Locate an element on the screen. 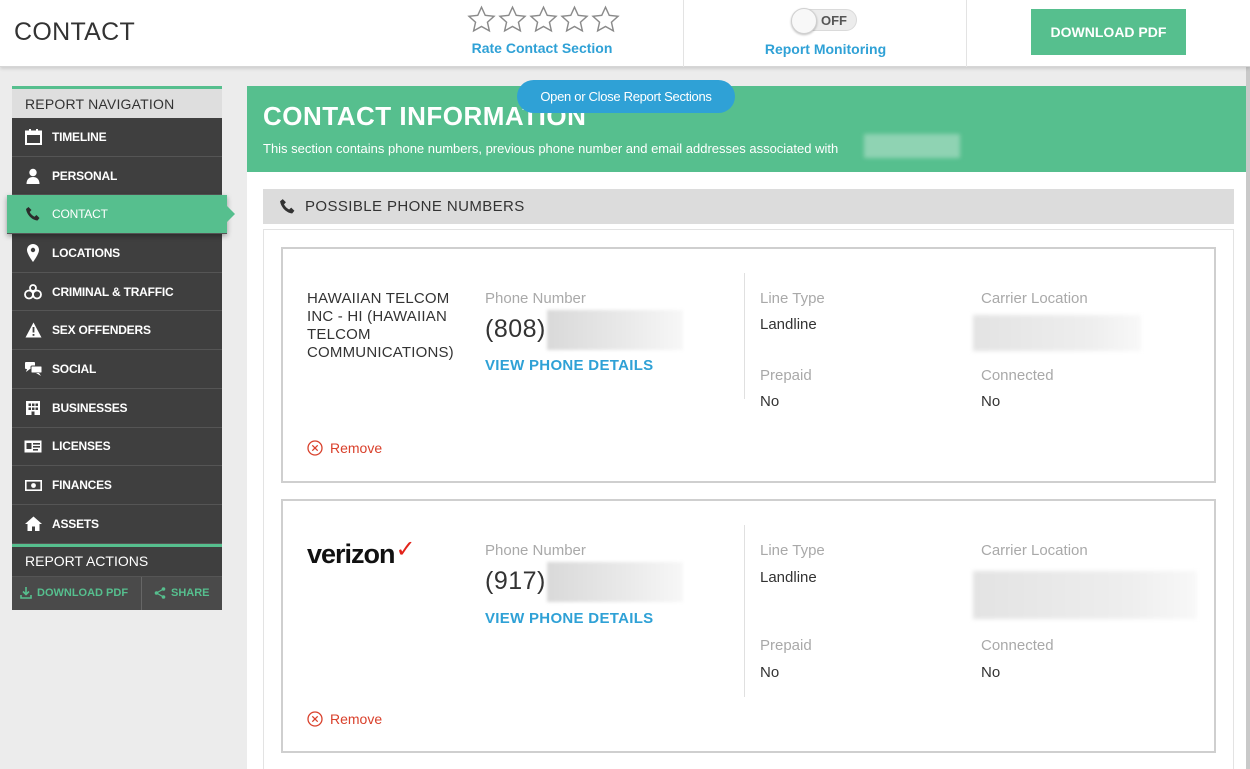 The height and width of the screenshot is (769, 1250). report-monitoring-label: Report Monitoring is located at coordinates (825, 49).